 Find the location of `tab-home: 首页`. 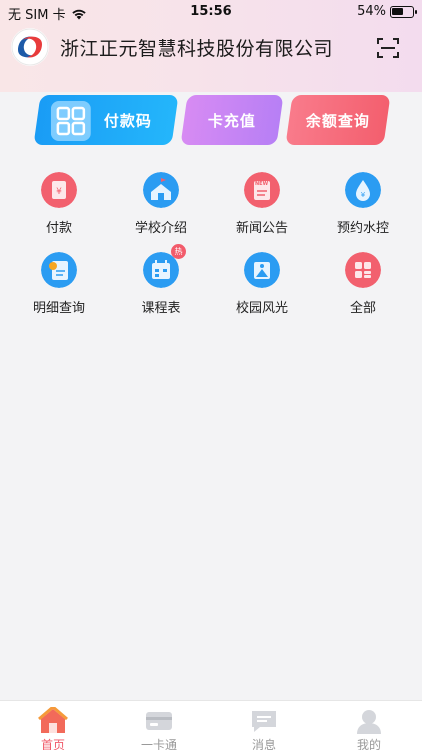

tab-home: 首页 is located at coordinates (53, 727).